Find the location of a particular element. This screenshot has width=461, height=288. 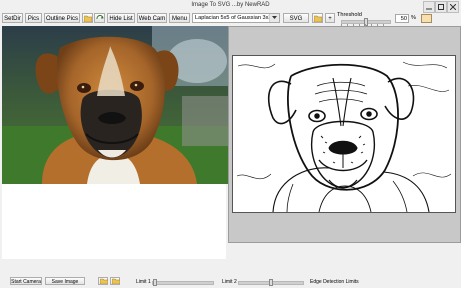

filter-select: Laplacian 5x5 of Gaussian 3x3 is located at coordinates (236, 18).